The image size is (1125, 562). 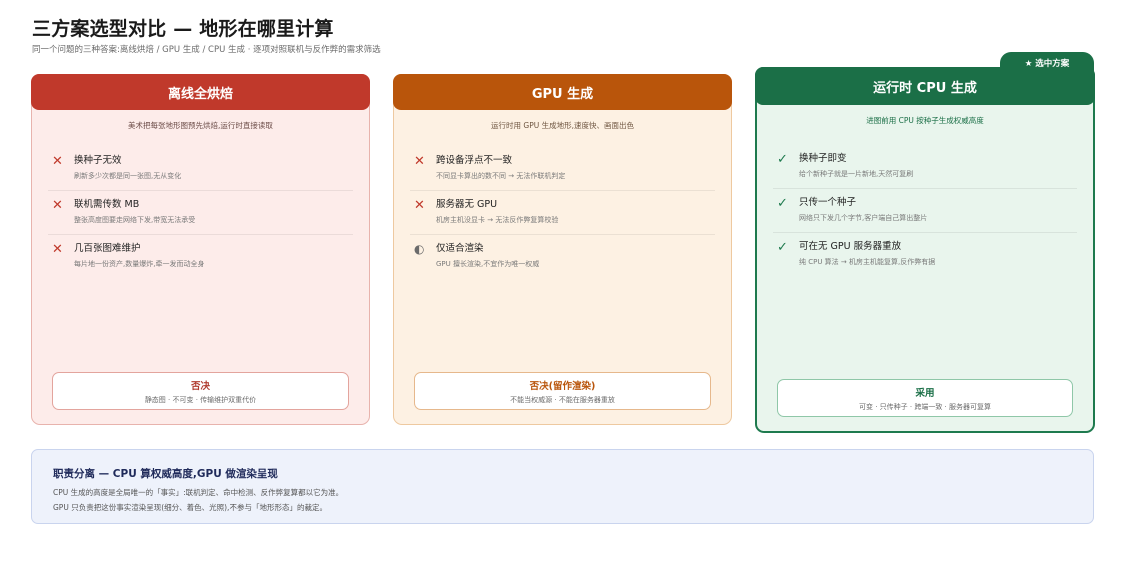 I want to click on criteria-item: ✕ 跨设备浮点不一致不同显卡算出的数不同 → 无法作联机判定, so click(x=562, y=169).